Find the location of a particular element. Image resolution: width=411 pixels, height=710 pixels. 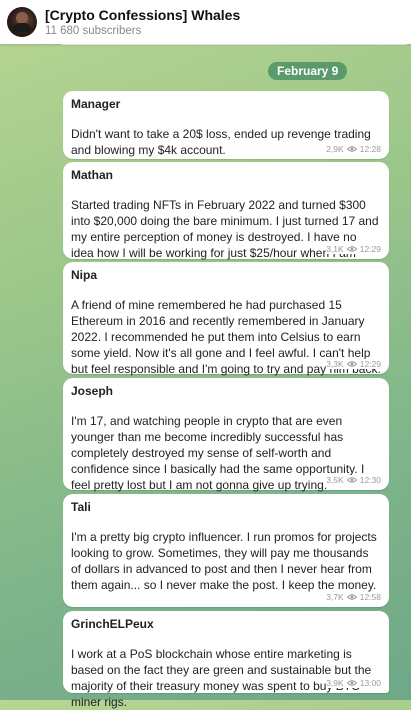

message-author: Joseph is located at coordinates (226, 391).